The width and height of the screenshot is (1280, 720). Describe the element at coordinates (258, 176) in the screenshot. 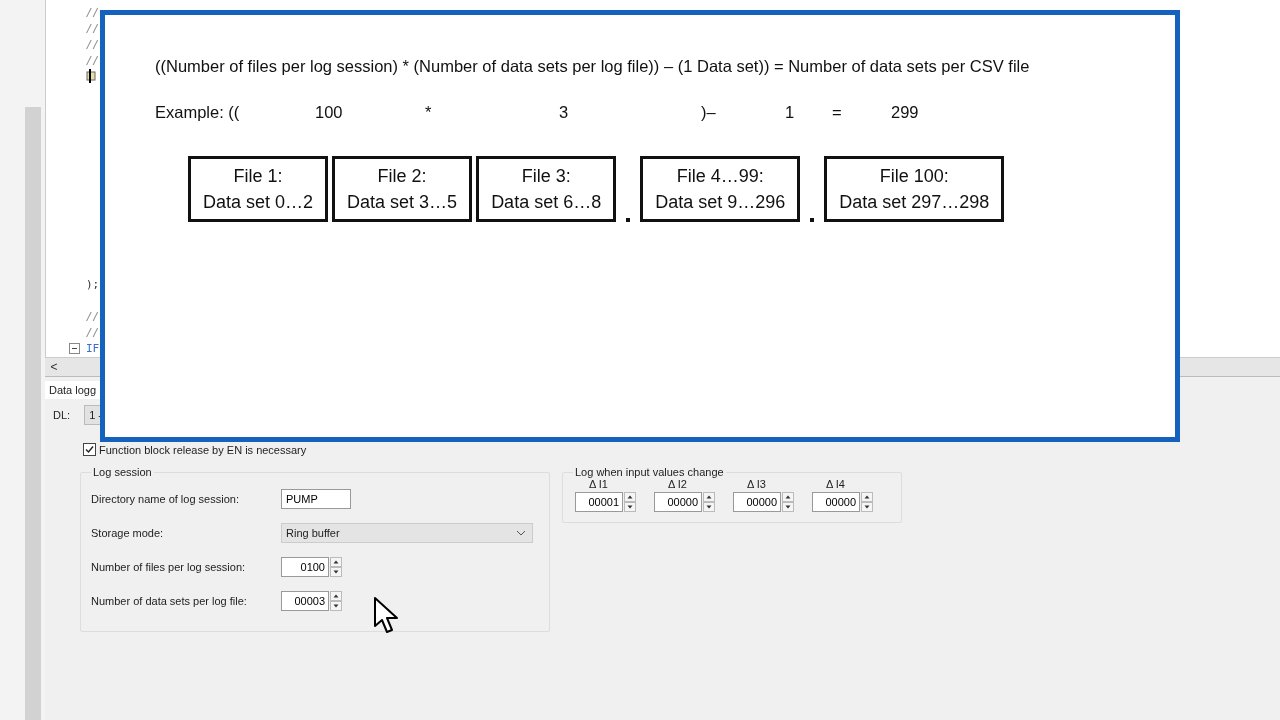

I see `file-title: File 1:` at that location.